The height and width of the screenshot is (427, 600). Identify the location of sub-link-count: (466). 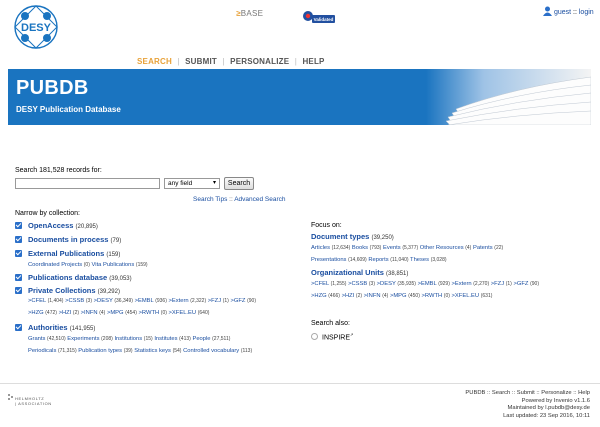
(334, 296).